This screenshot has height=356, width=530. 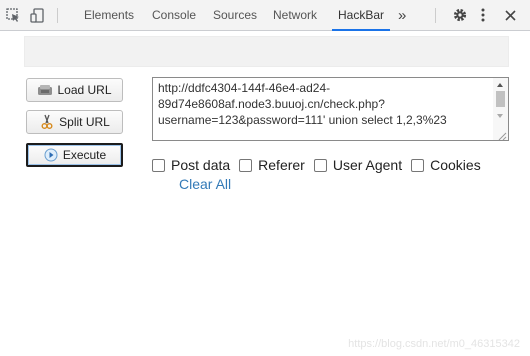 I want to click on scissors-icon, so click(x=47, y=121).